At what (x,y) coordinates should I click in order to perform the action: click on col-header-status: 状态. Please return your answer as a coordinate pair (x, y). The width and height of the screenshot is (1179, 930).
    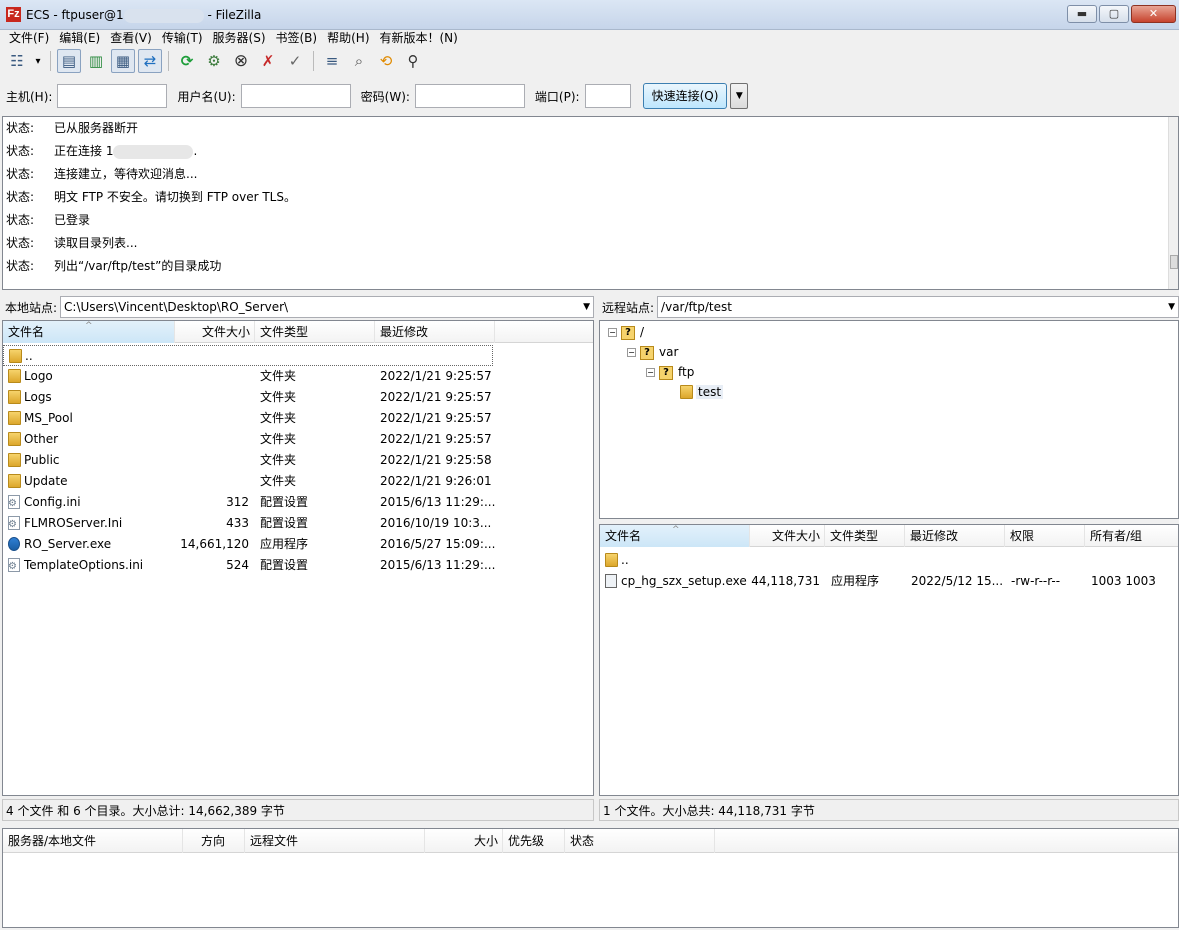
    Looking at the image, I should click on (640, 841).